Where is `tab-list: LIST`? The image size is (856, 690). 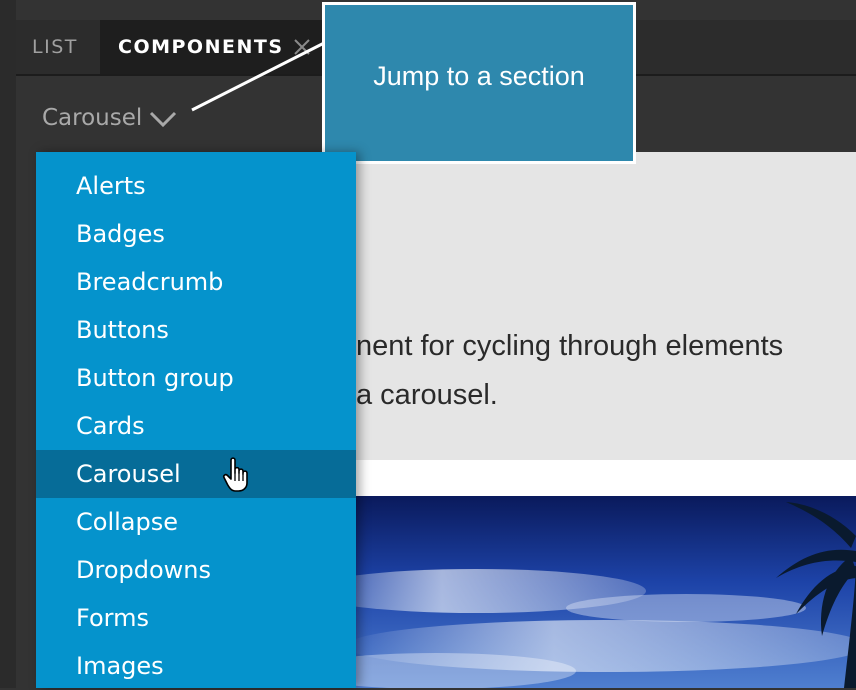 tab-list: LIST is located at coordinates (58, 47).